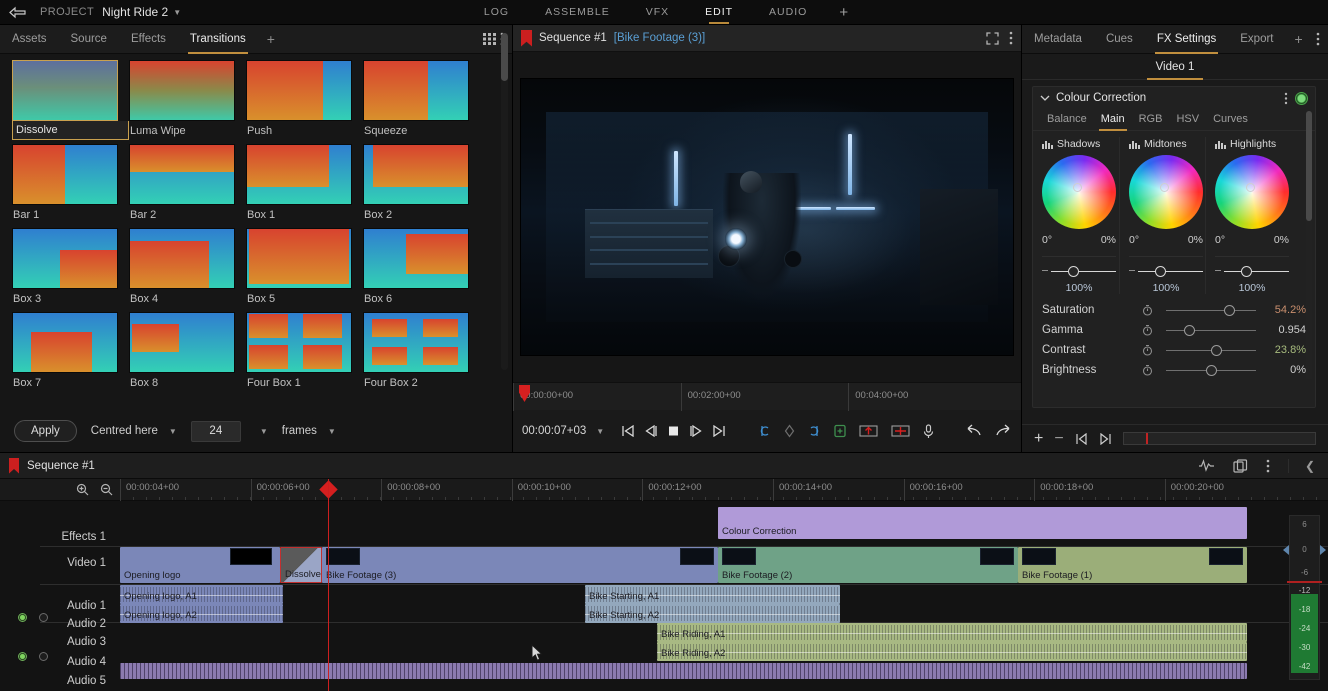 The height and width of the screenshot is (691, 1328). I want to click on transition-item-box-5: Box 5, so click(304, 270).